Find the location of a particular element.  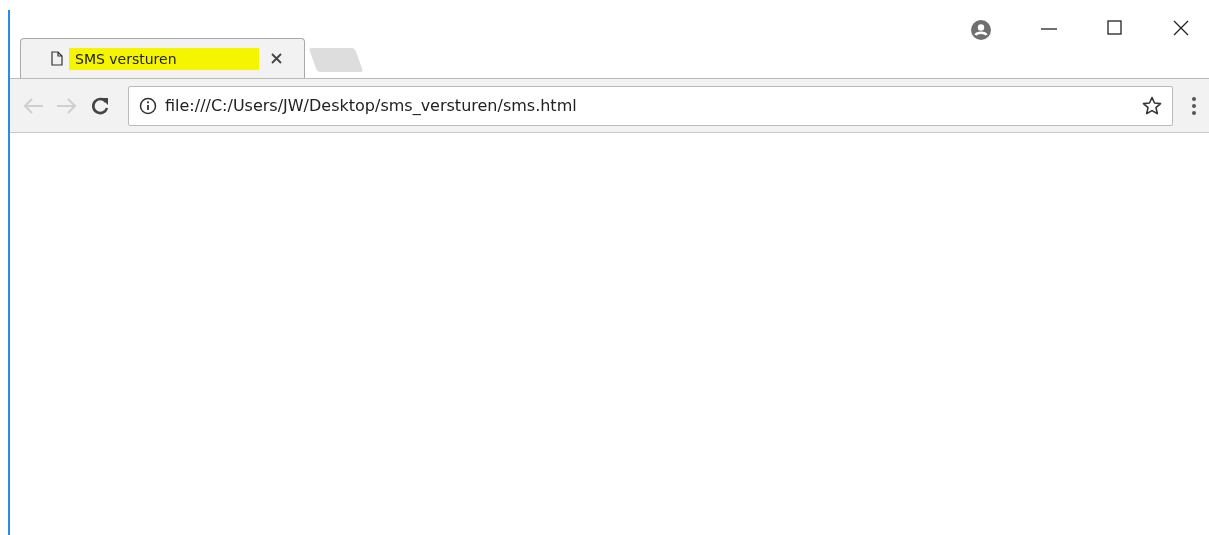

url-text: file:///C:/Users/JW/Desktop/sms_versturen/sms.html is located at coordinates (371, 105).